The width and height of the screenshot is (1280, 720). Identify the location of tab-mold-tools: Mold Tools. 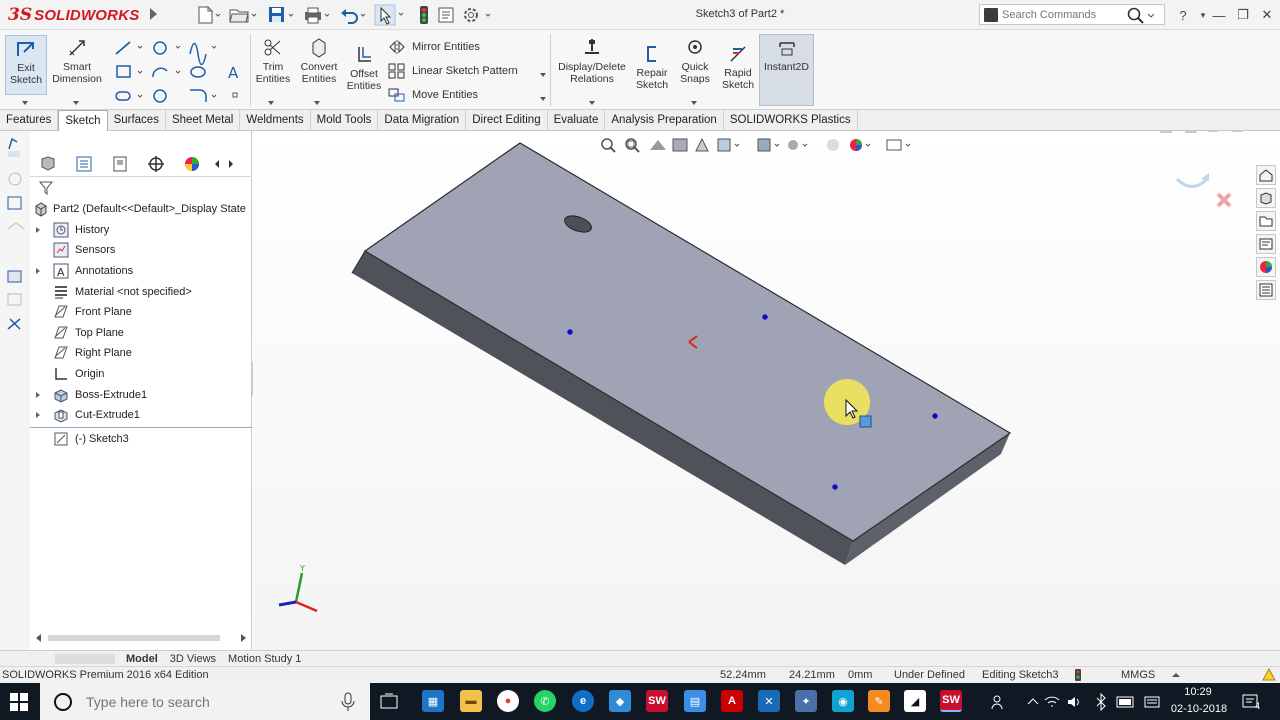
(345, 120).